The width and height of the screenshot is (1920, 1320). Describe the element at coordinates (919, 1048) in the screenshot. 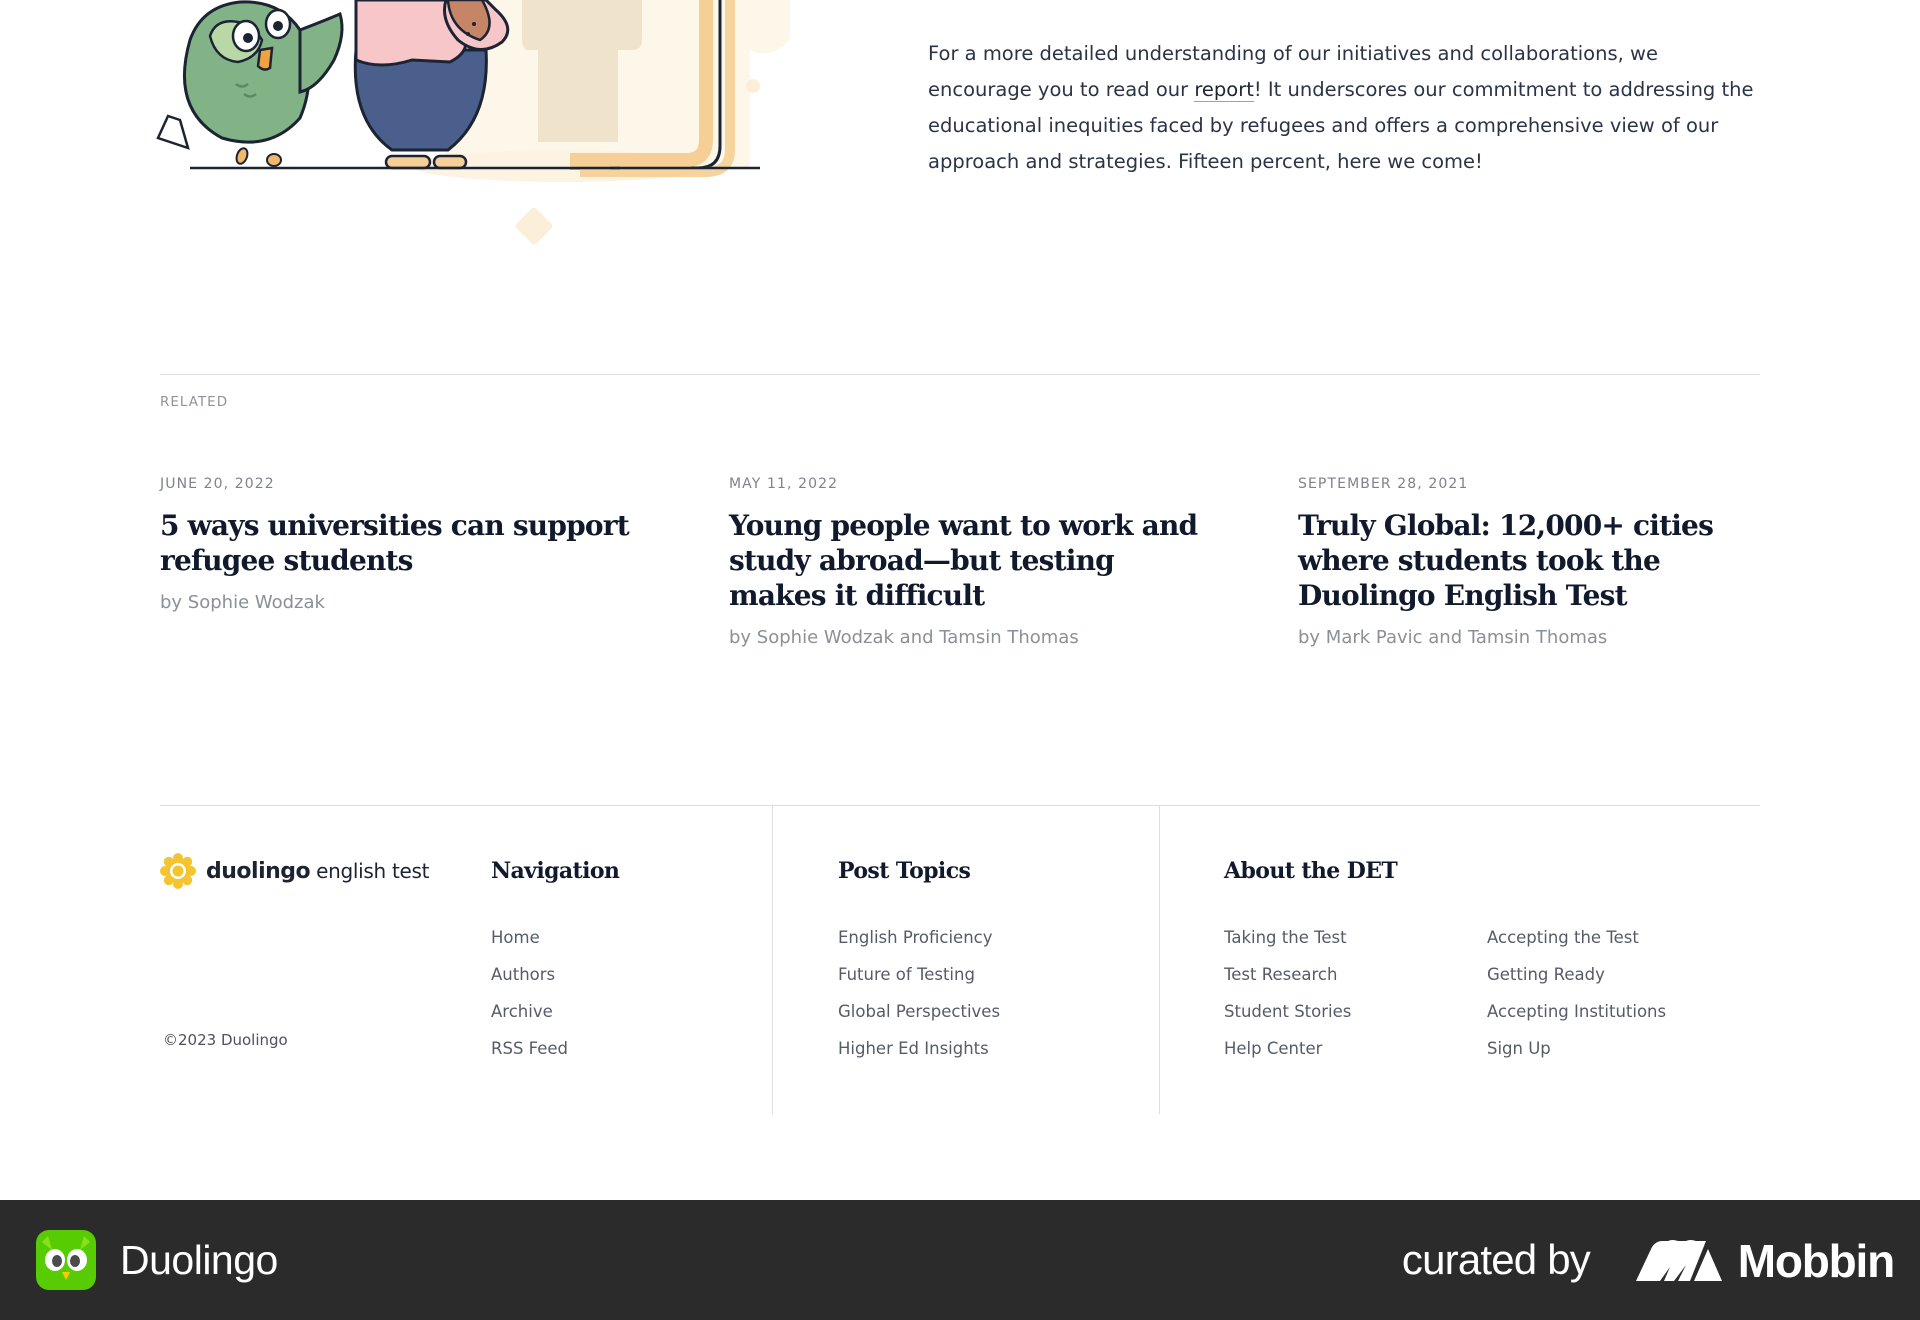

I see `footer-link-higher-ed-insights: Higher Ed Insights` at that location.